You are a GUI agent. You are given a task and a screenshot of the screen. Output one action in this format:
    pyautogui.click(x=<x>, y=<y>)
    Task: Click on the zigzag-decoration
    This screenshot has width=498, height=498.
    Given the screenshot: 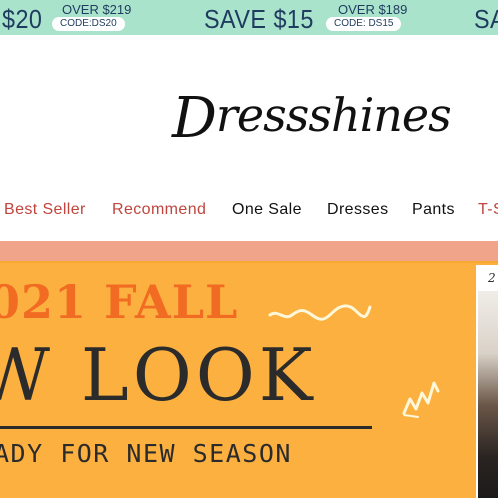 What is the action you would take?
    pyautogui.click(x=421, y=399)
    